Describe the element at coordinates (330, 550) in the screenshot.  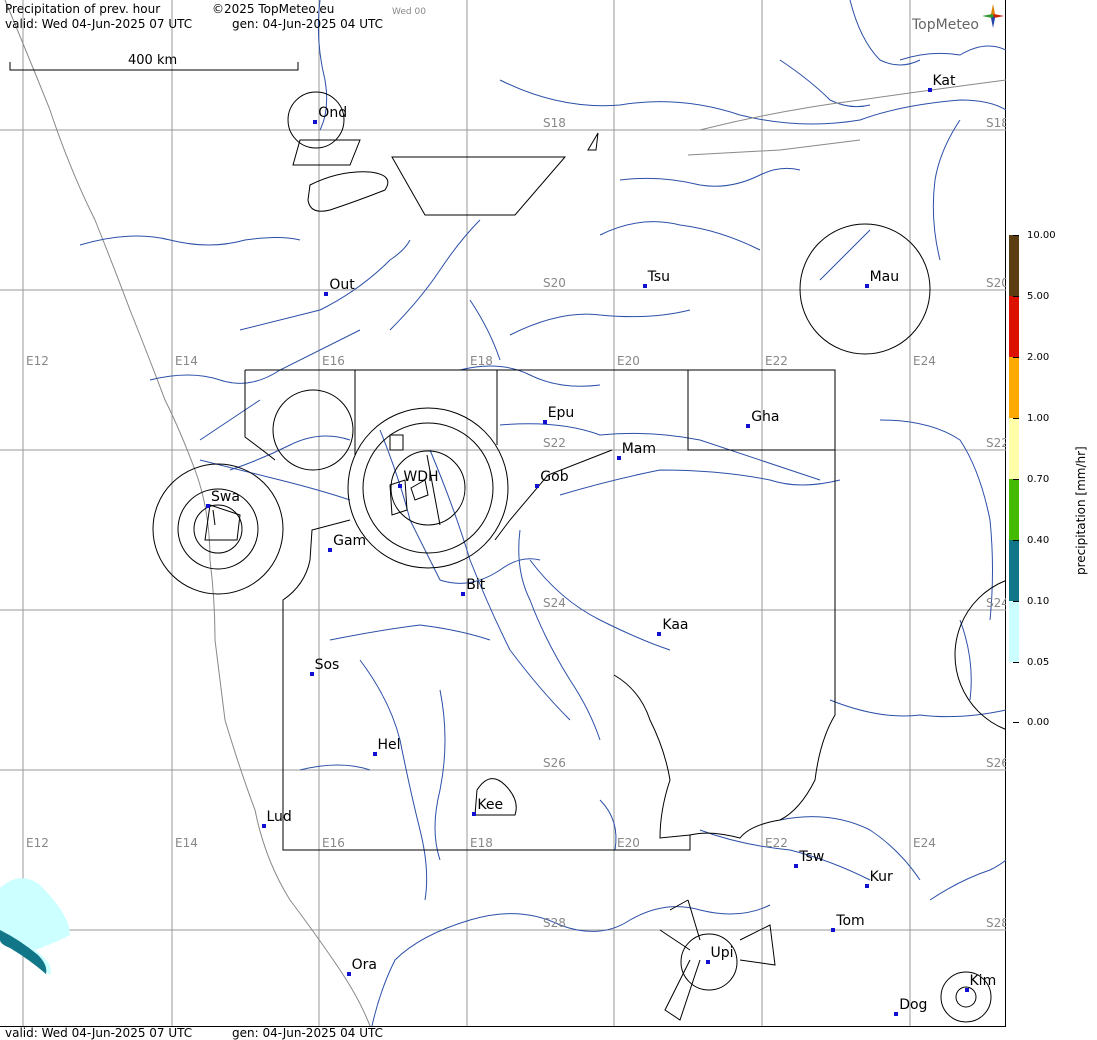
I see `city-marker-gam` at that location.